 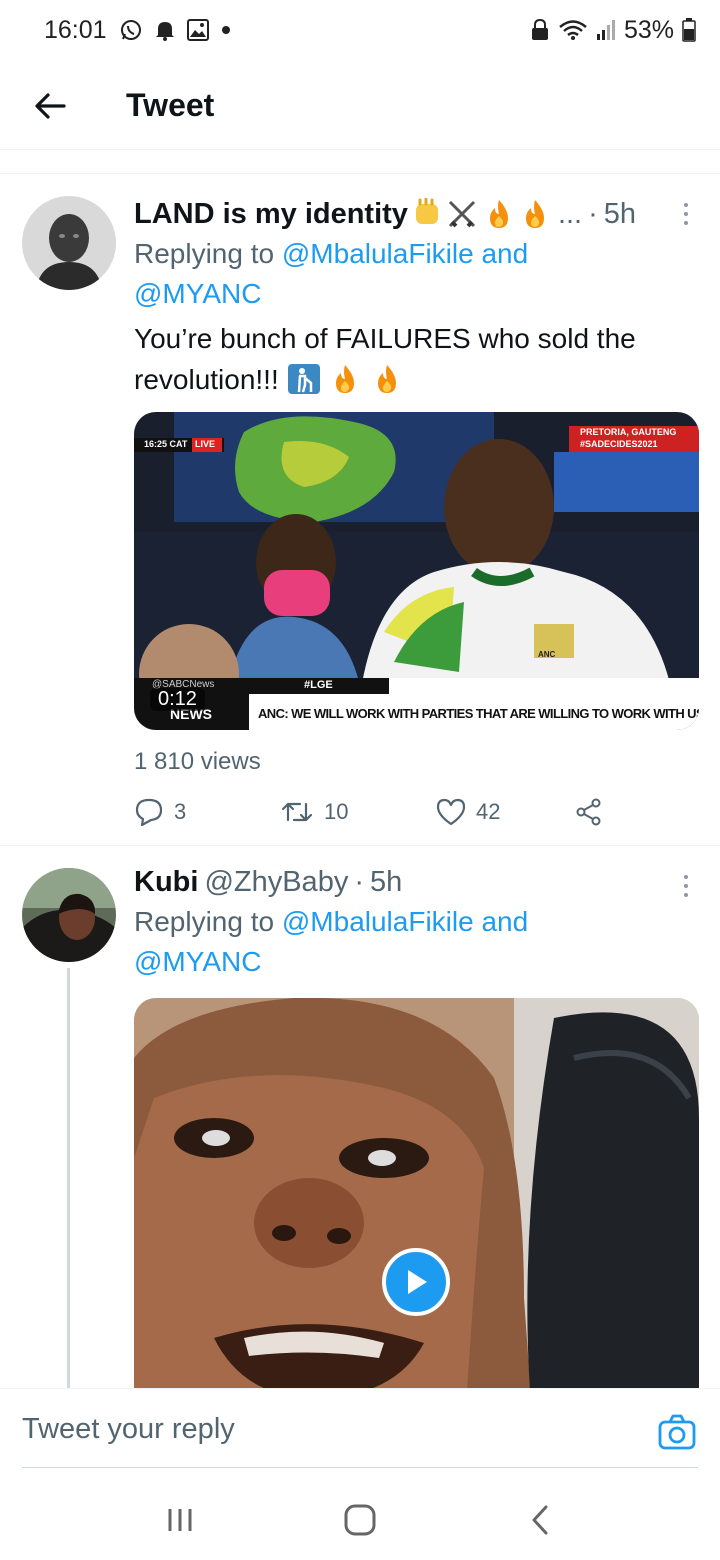 What do you see at coordinates (131, 30) in the screenshot?
I see `whatsapp-icon` at bounding box center [131, 30].